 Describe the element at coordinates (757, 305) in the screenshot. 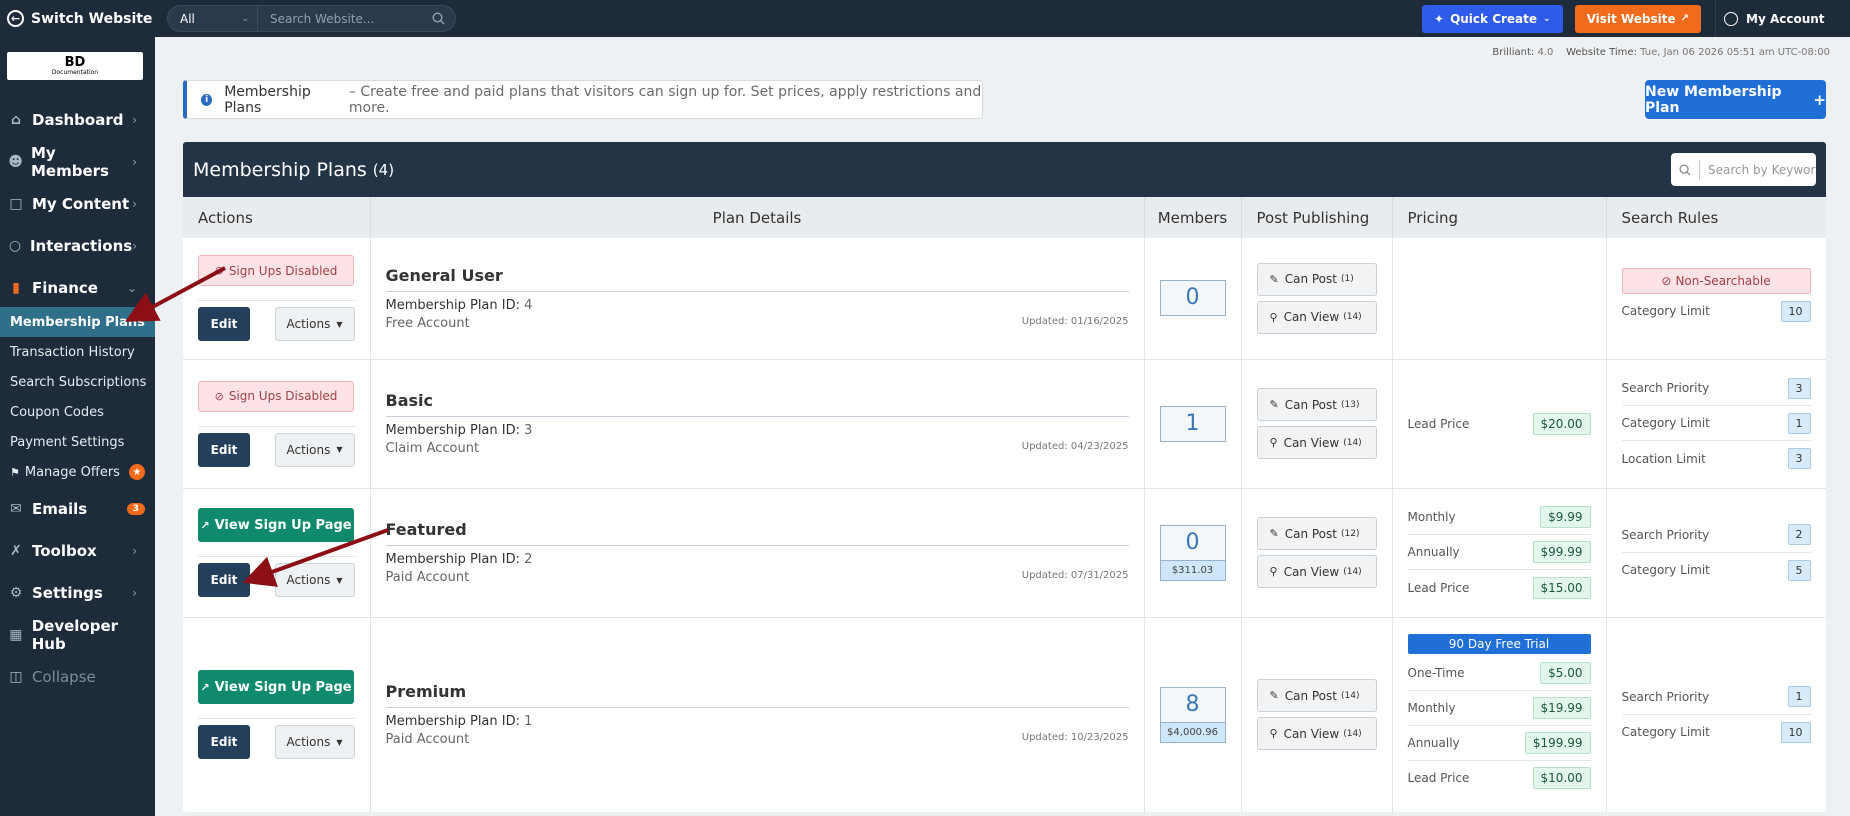

I see `plan-id: Membership Plan ID: 4` at that location.